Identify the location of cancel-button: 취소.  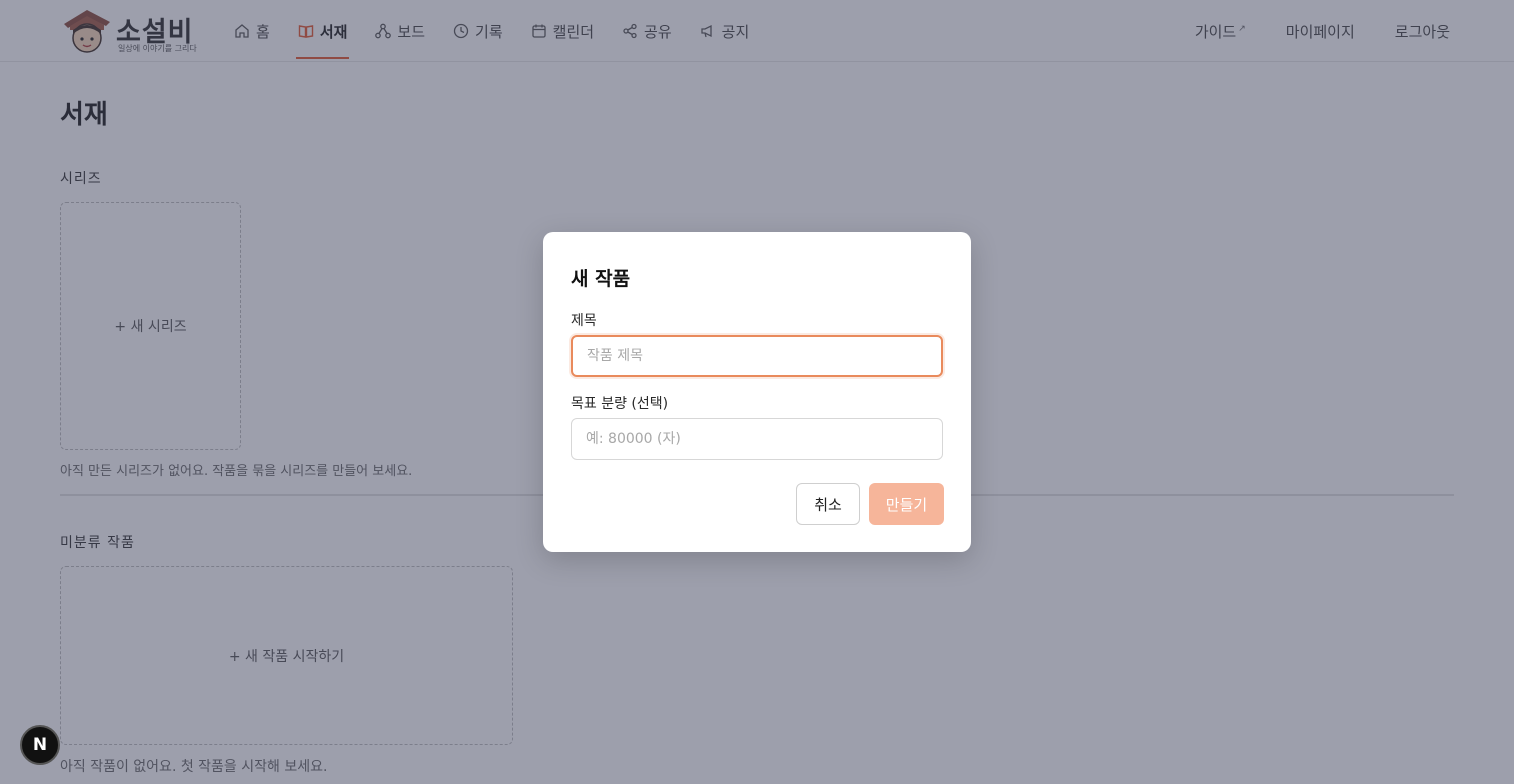
(828, 504).